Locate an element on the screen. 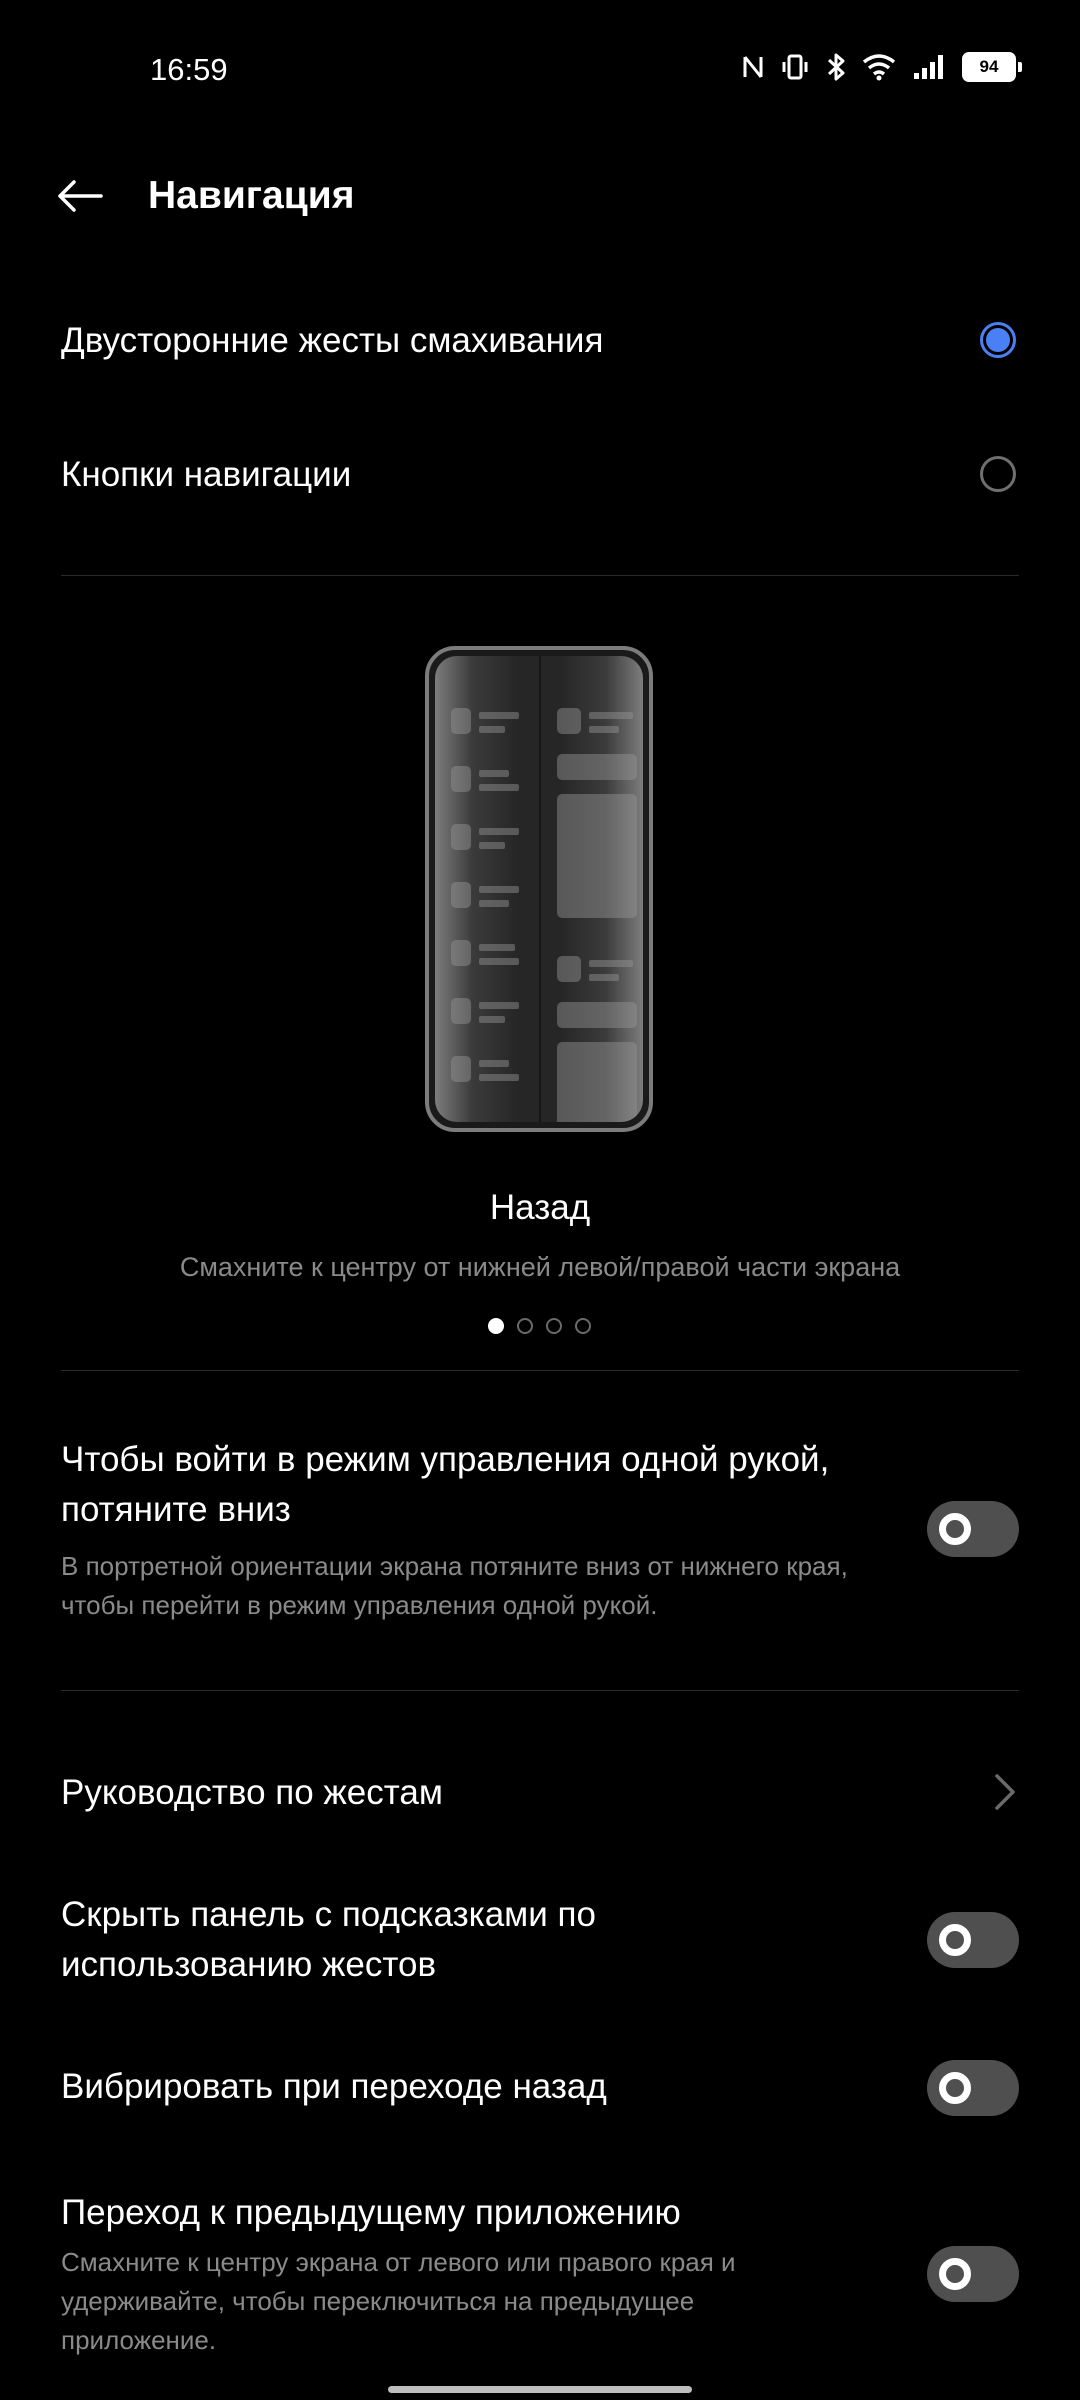  nav-mode-gestures-radio is located at coordinates (998, 340).